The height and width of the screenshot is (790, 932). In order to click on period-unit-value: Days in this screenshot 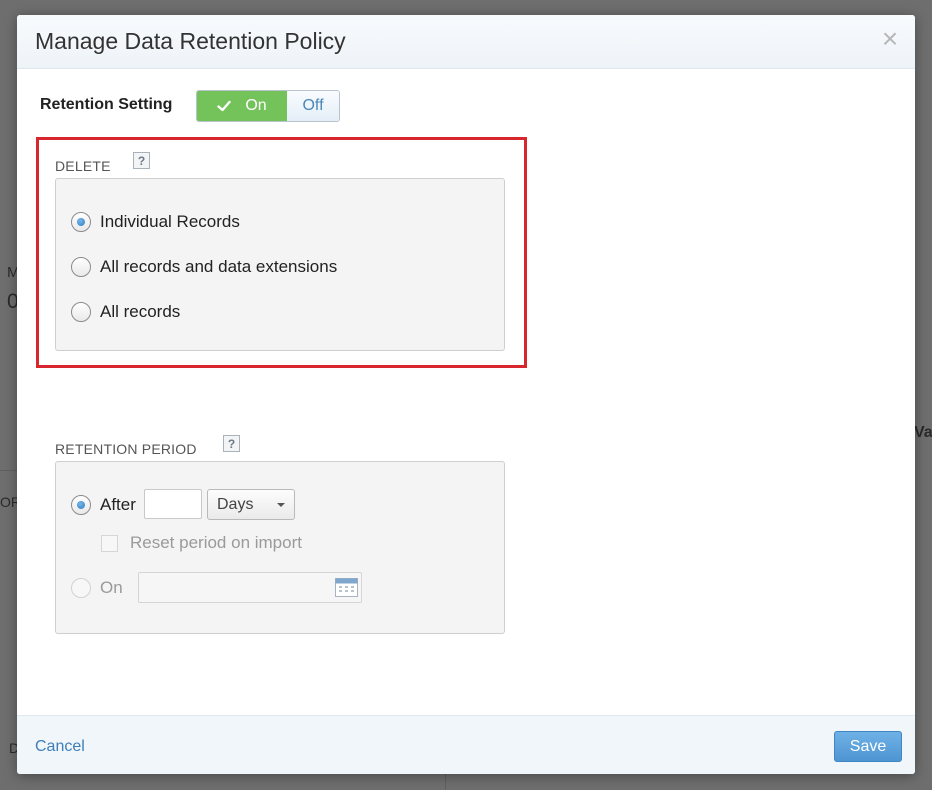, I will do `click(235, 504)`.